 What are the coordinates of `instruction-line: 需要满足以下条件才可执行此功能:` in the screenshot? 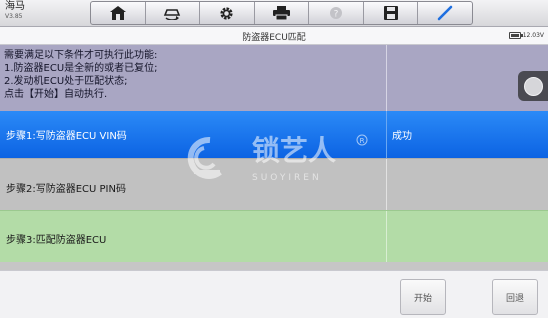 It's located at (81, 55).